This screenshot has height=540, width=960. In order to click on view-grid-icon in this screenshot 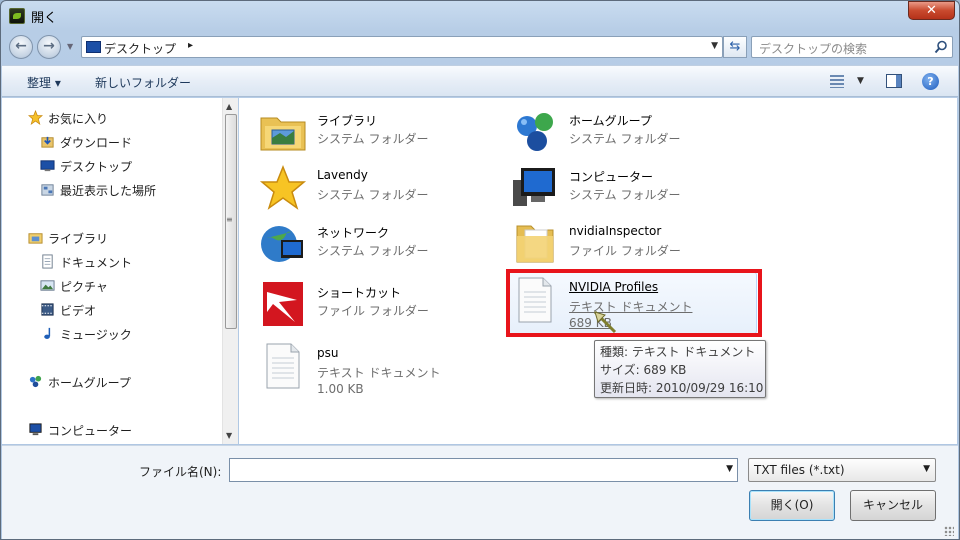, I will do `click(837, 81)`.